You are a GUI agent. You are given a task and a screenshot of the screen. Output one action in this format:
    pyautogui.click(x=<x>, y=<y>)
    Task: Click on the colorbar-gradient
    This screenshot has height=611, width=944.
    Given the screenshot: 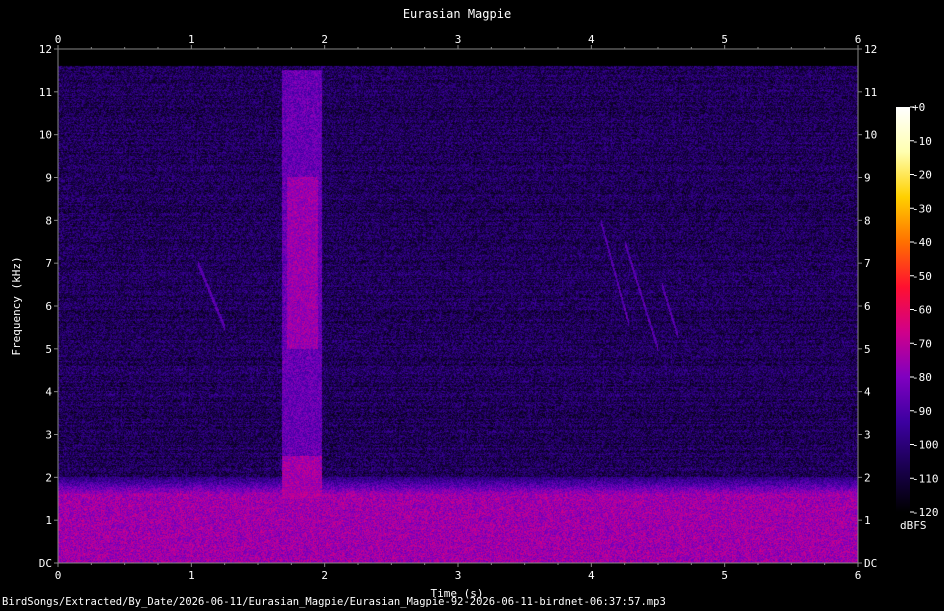 What is the action you would take?
    pyautogui.click(x=903, y=309)
    